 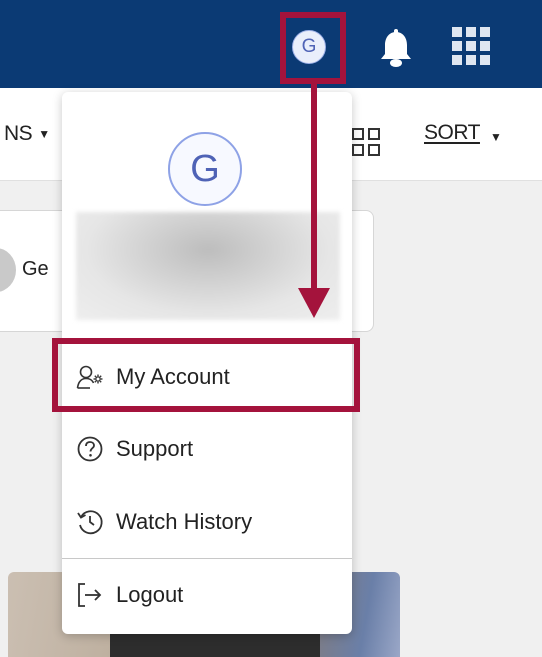 I want to click on video-thumbnail-detail, so click(x=215, y=643).